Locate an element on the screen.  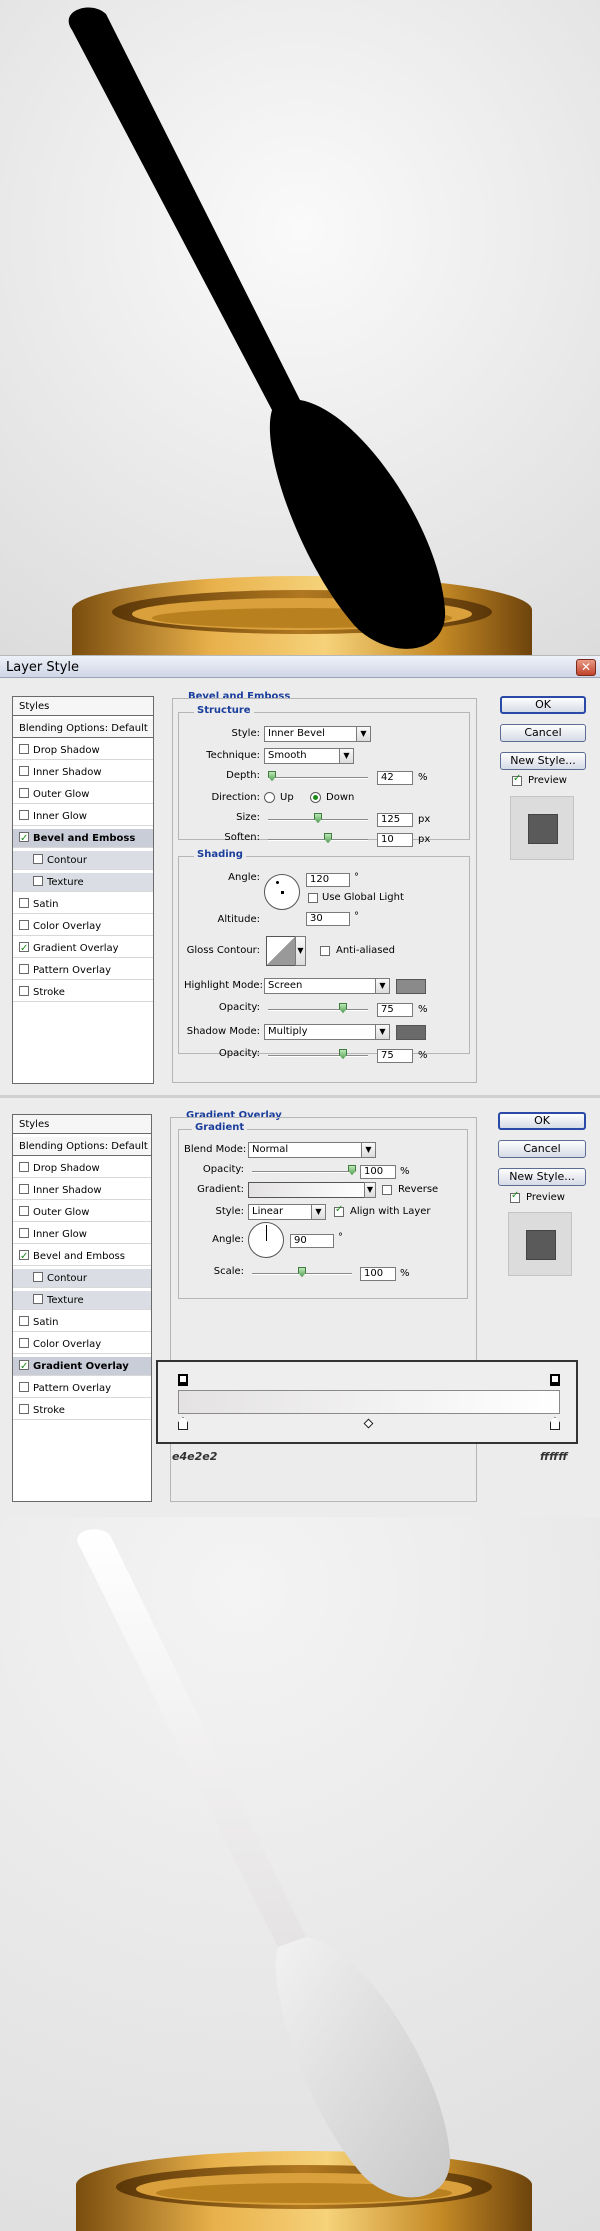
align-with-layer-checkbox is located at coordinates (339, 1210).